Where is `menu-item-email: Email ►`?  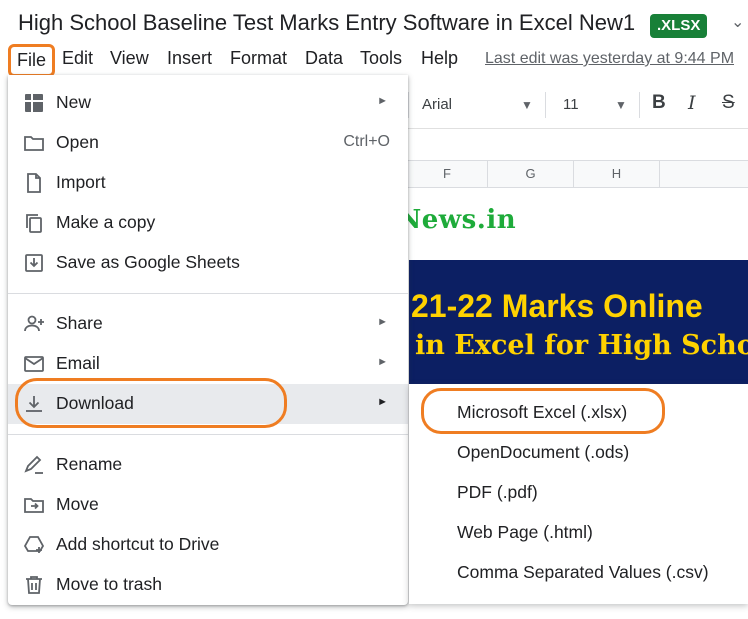 menu-item-email: Email ► is located at coordinates (208, 364).